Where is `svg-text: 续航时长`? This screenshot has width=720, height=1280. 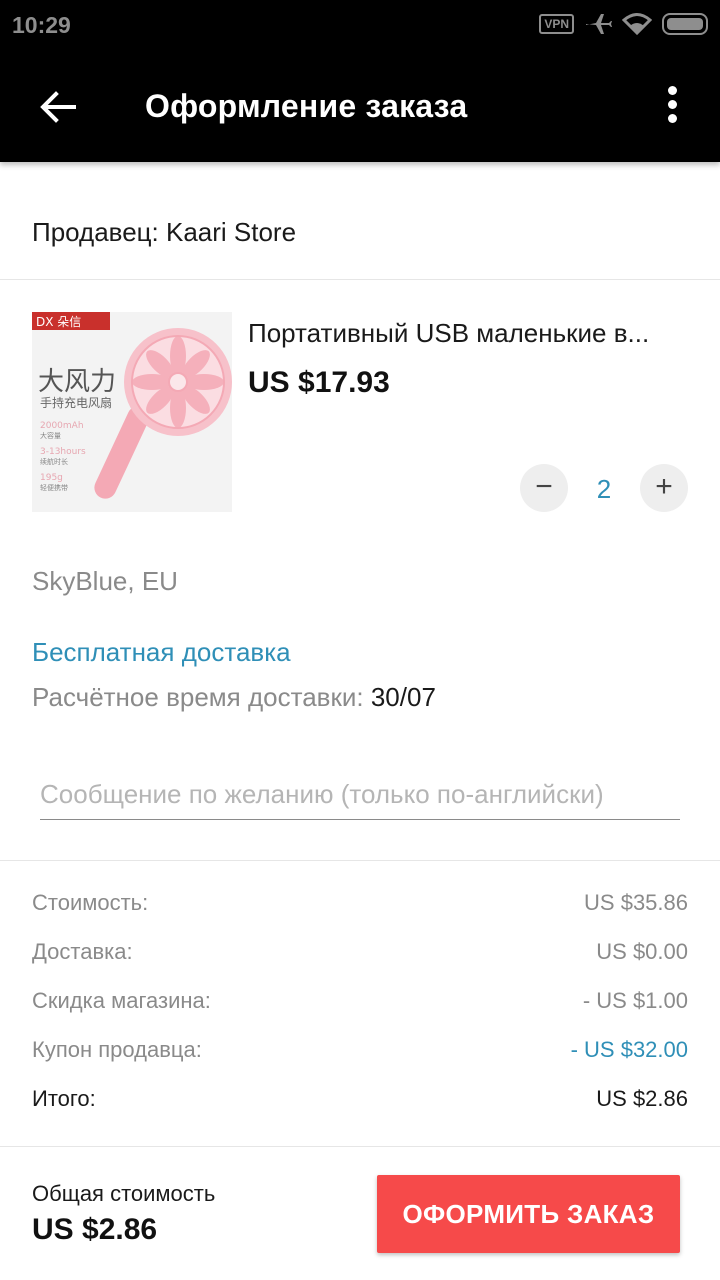
svg-text: 续航时长 is located at coordinates (54, 461).